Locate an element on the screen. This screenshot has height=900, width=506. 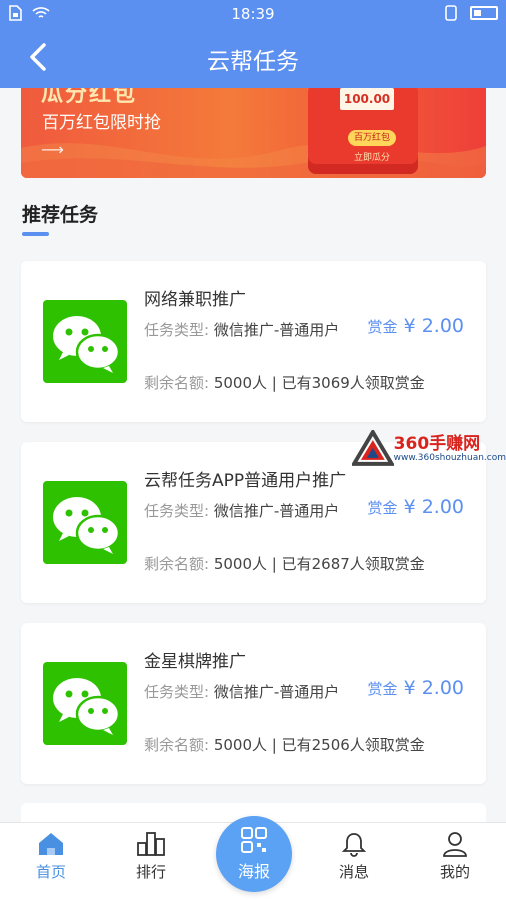
watermark-text: 360手赚网 is located at coordinates (437, 444).